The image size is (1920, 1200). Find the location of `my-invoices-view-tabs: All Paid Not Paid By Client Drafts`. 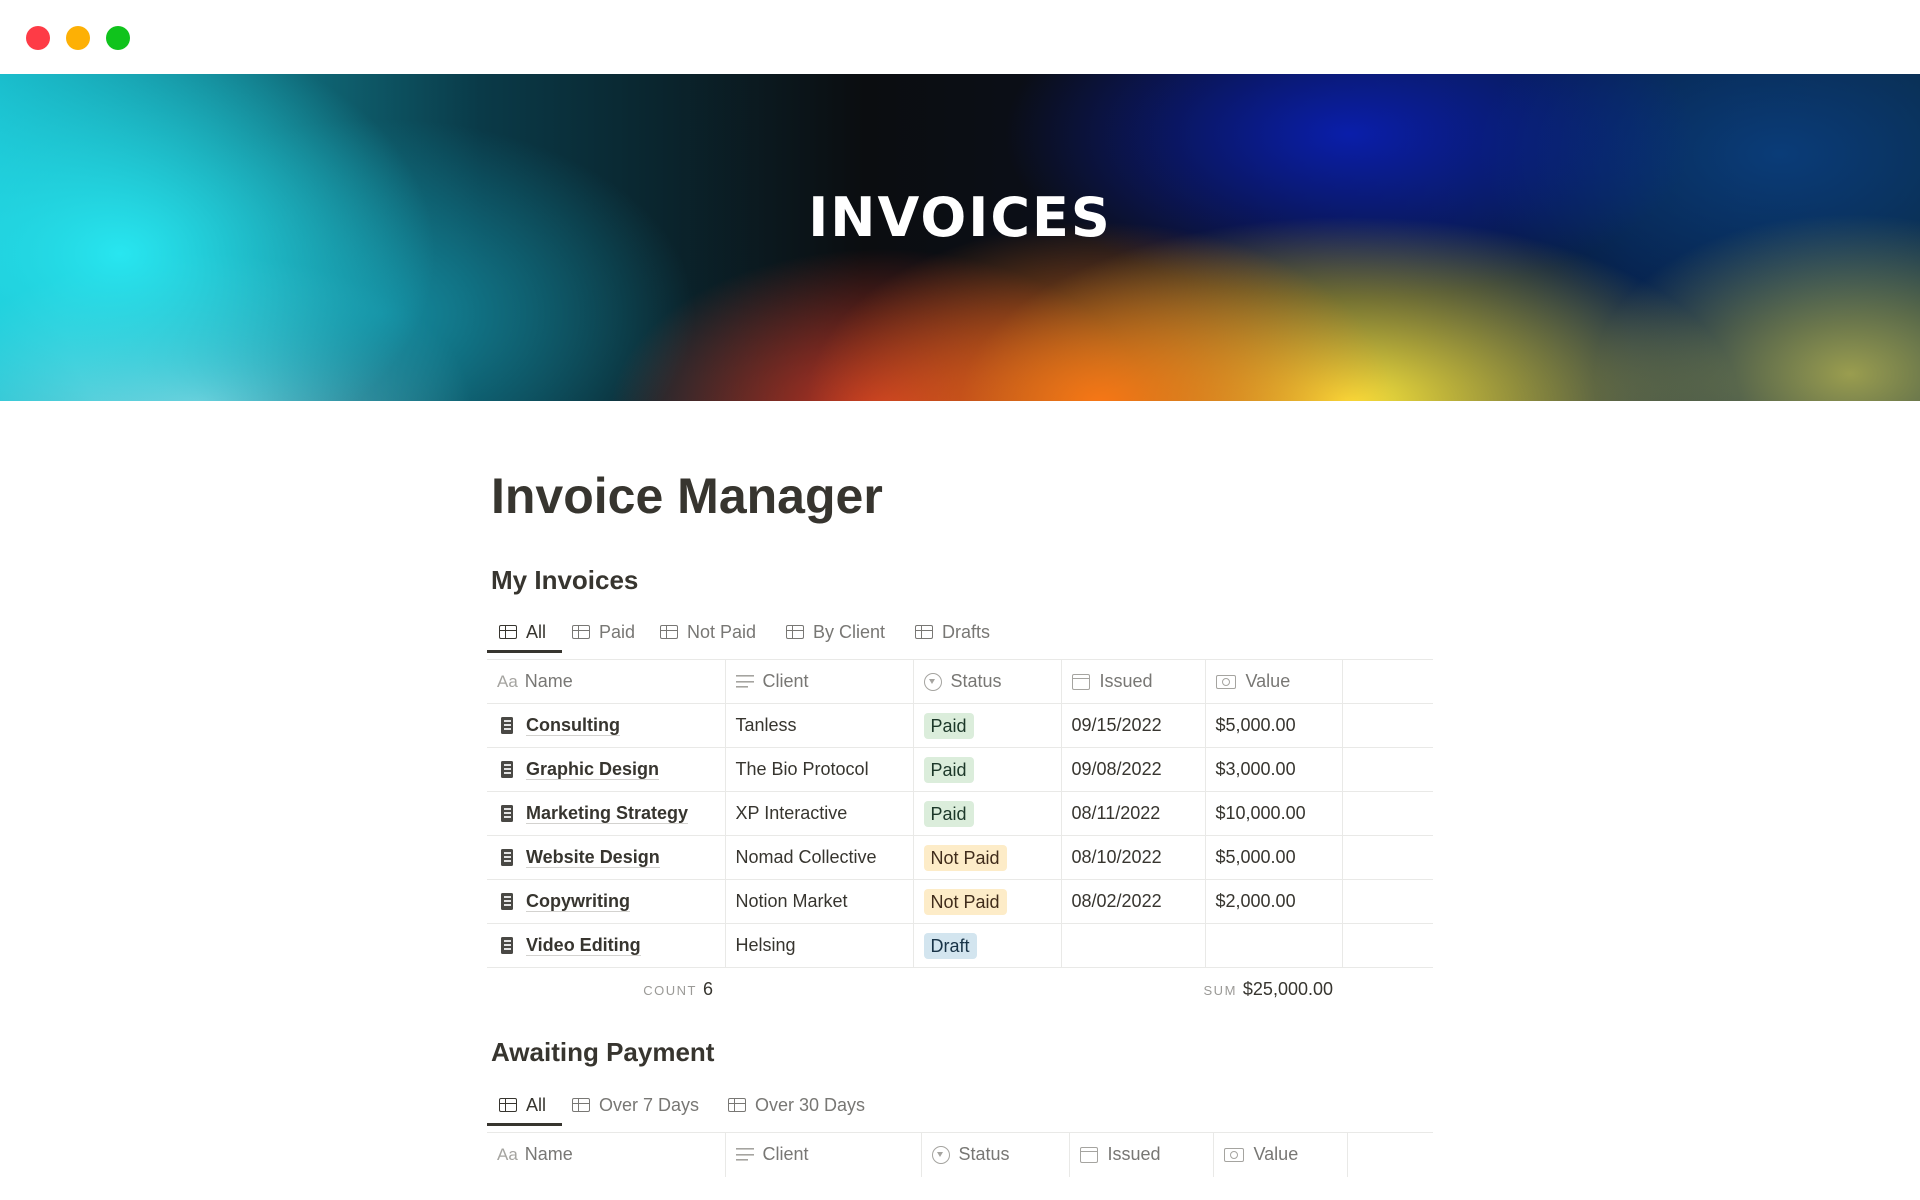

my-invoices-view-tabs: All Paid Not Paid By Client Drafts is located at coordinates (960, 632).